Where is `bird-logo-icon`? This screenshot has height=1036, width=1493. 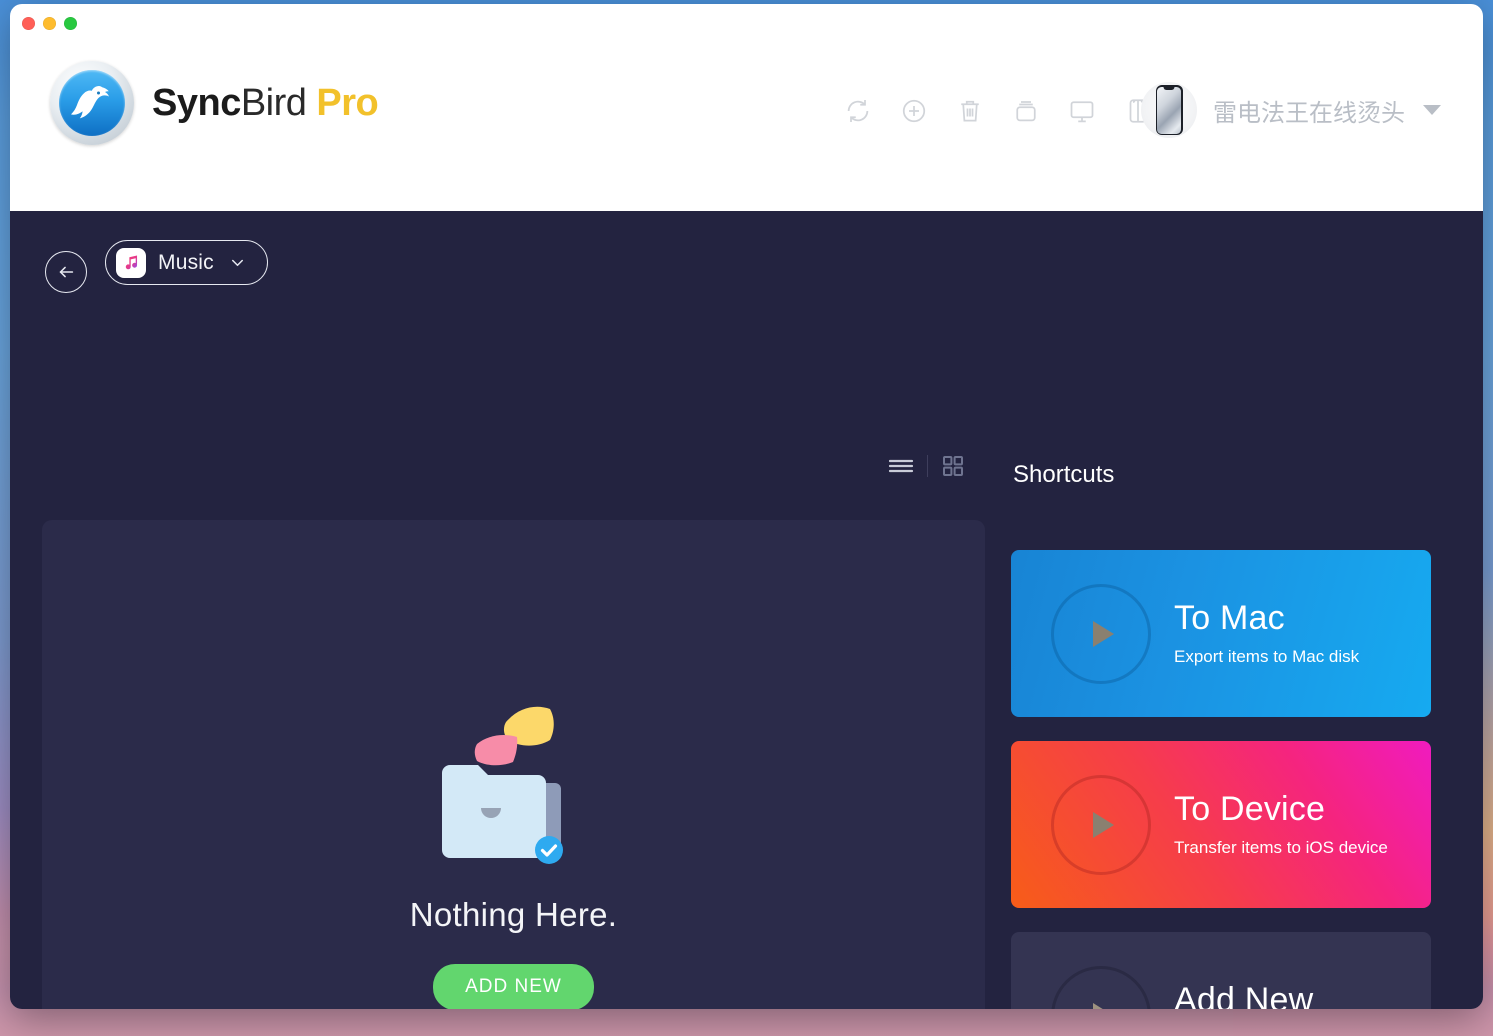
bird-logo-icon is located at coordinates (92, 103).